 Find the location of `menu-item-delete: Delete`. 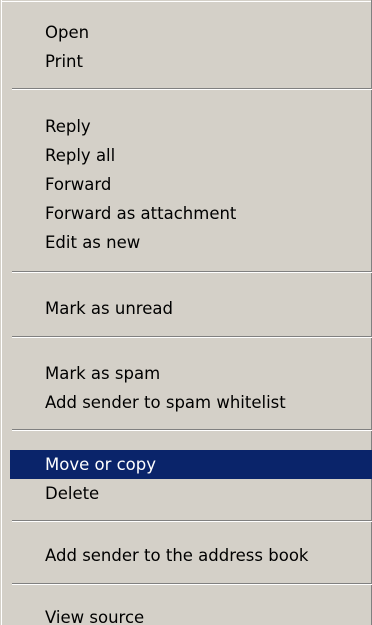

menu-item-delete: Delete is located at coordinates (191, 493).